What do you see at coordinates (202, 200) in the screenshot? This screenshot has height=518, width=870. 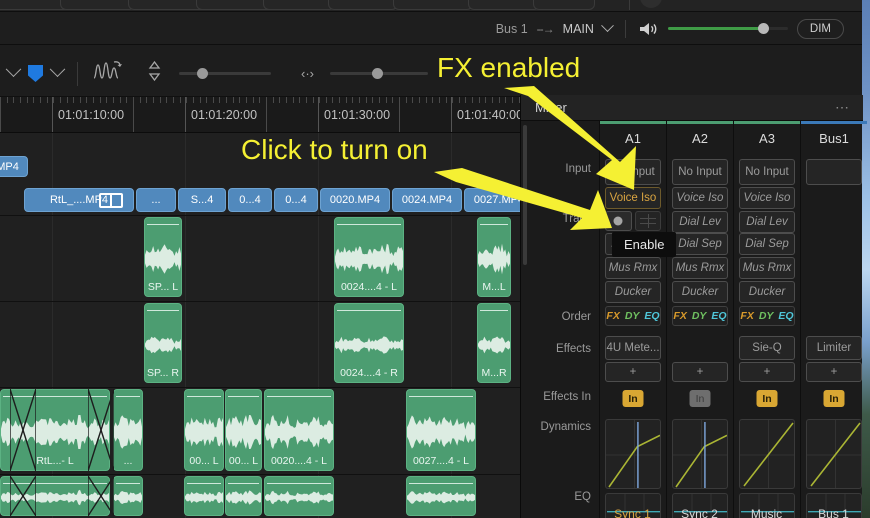 I see `video-clip: S...4` at bounding box center [202, 200].